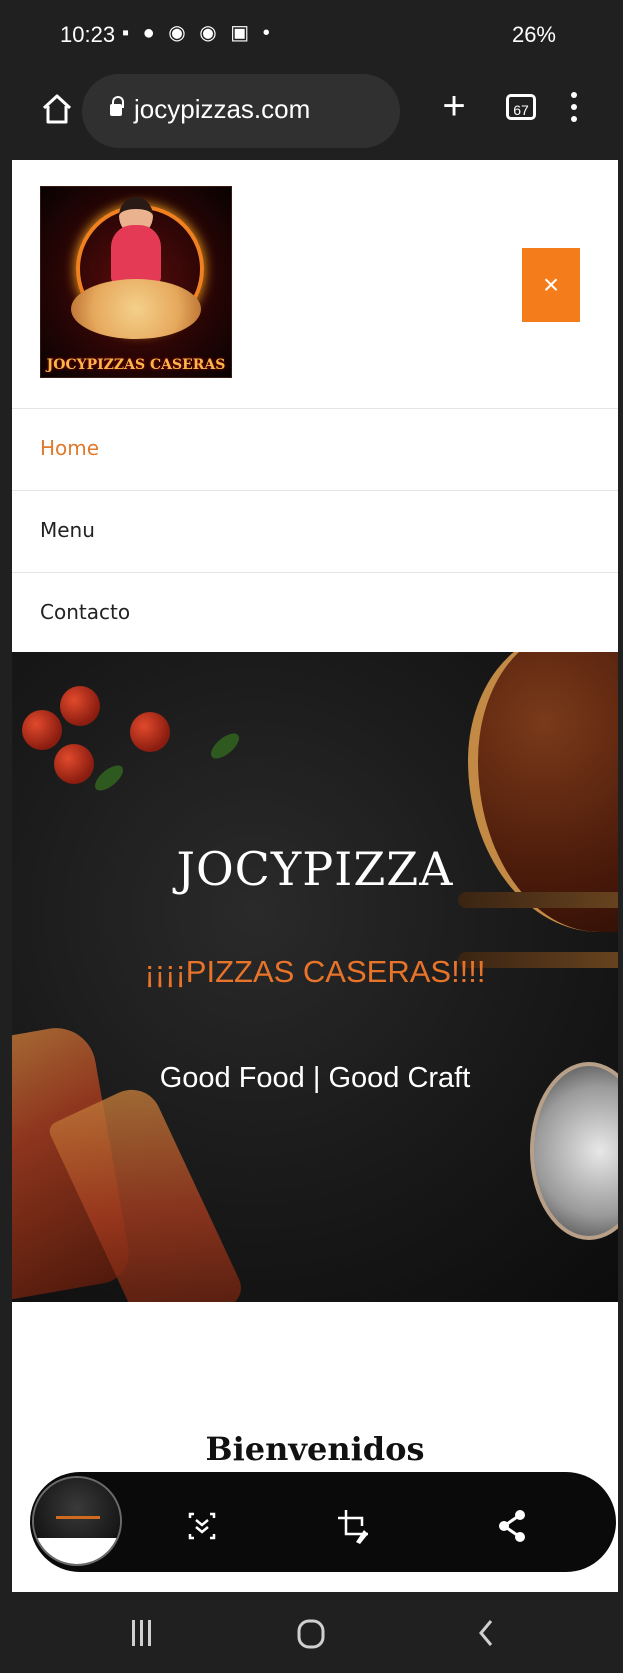 The width and height of the screenshot is (623, 1673). Describe the element at coordinates (78, 1517) in the screenshot. I see `thumbnail-line` at that location.